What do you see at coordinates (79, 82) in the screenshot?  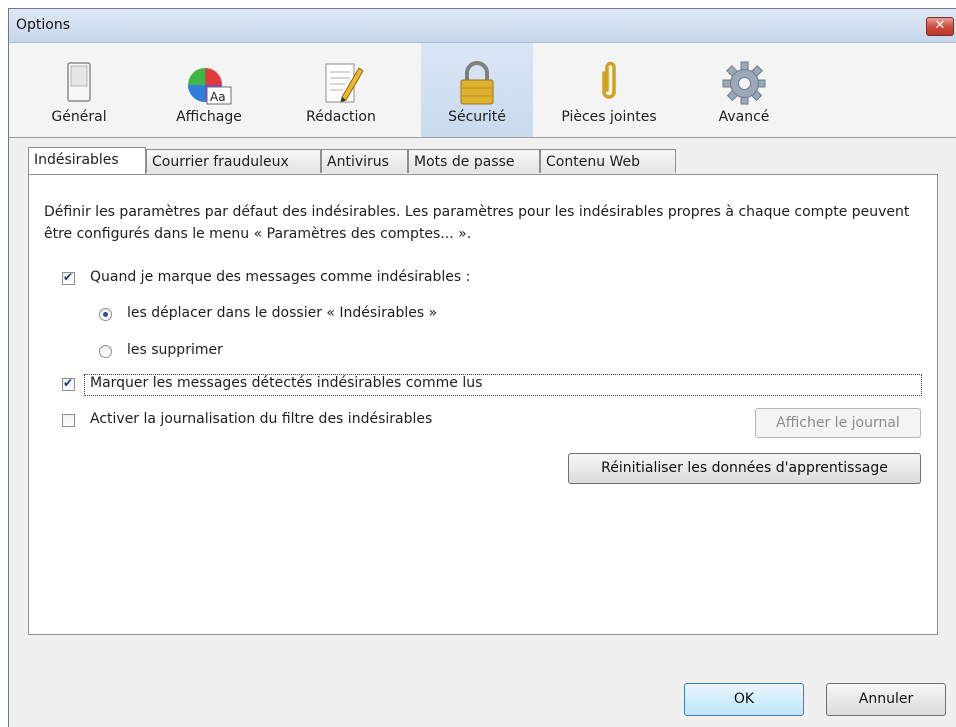 I see `switch-icon` at bounding box center [79, 82].